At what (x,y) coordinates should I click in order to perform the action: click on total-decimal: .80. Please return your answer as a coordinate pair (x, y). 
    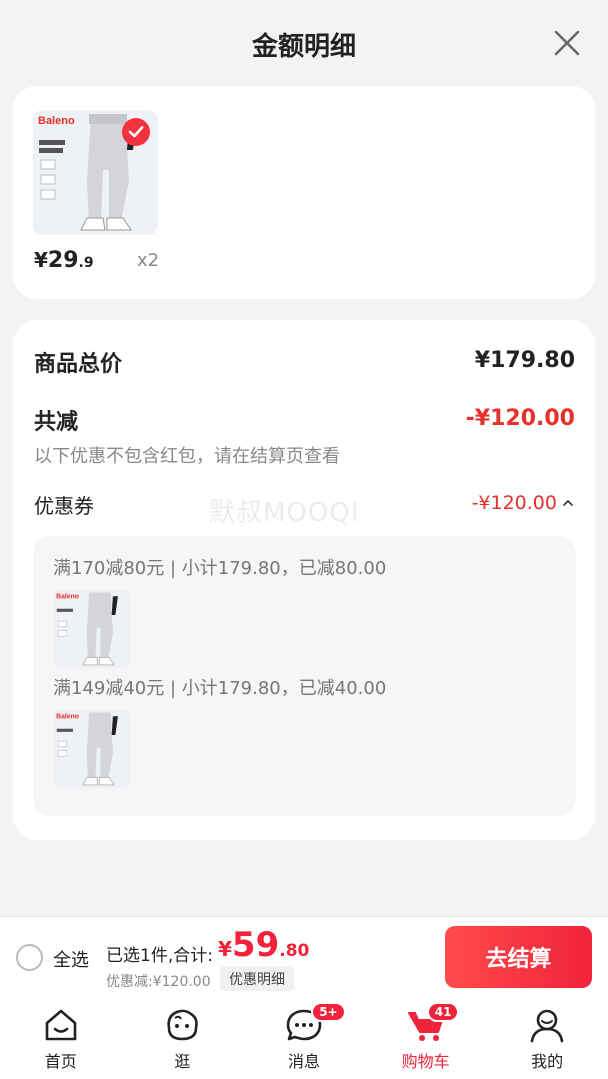
    Looking at the image, I should click on (294, 951).